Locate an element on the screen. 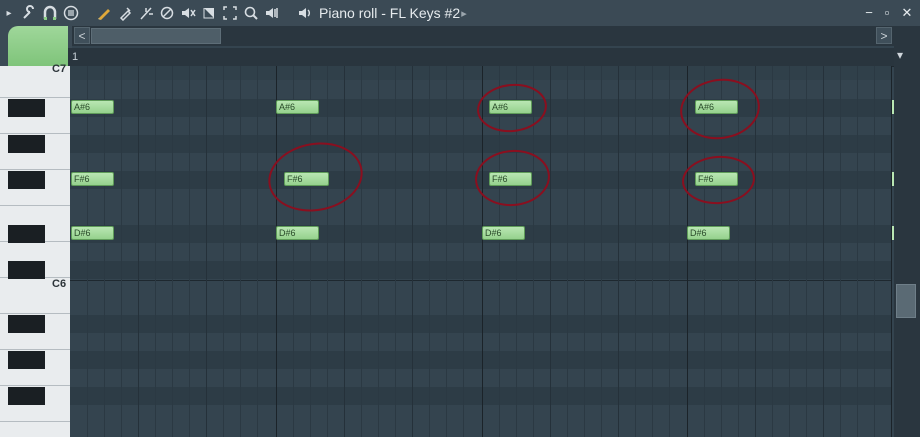 Image resolution: width=920 pixels, height=437 pixels. piano-keyboard: C7 C6 is located at coordinates (36, 250).